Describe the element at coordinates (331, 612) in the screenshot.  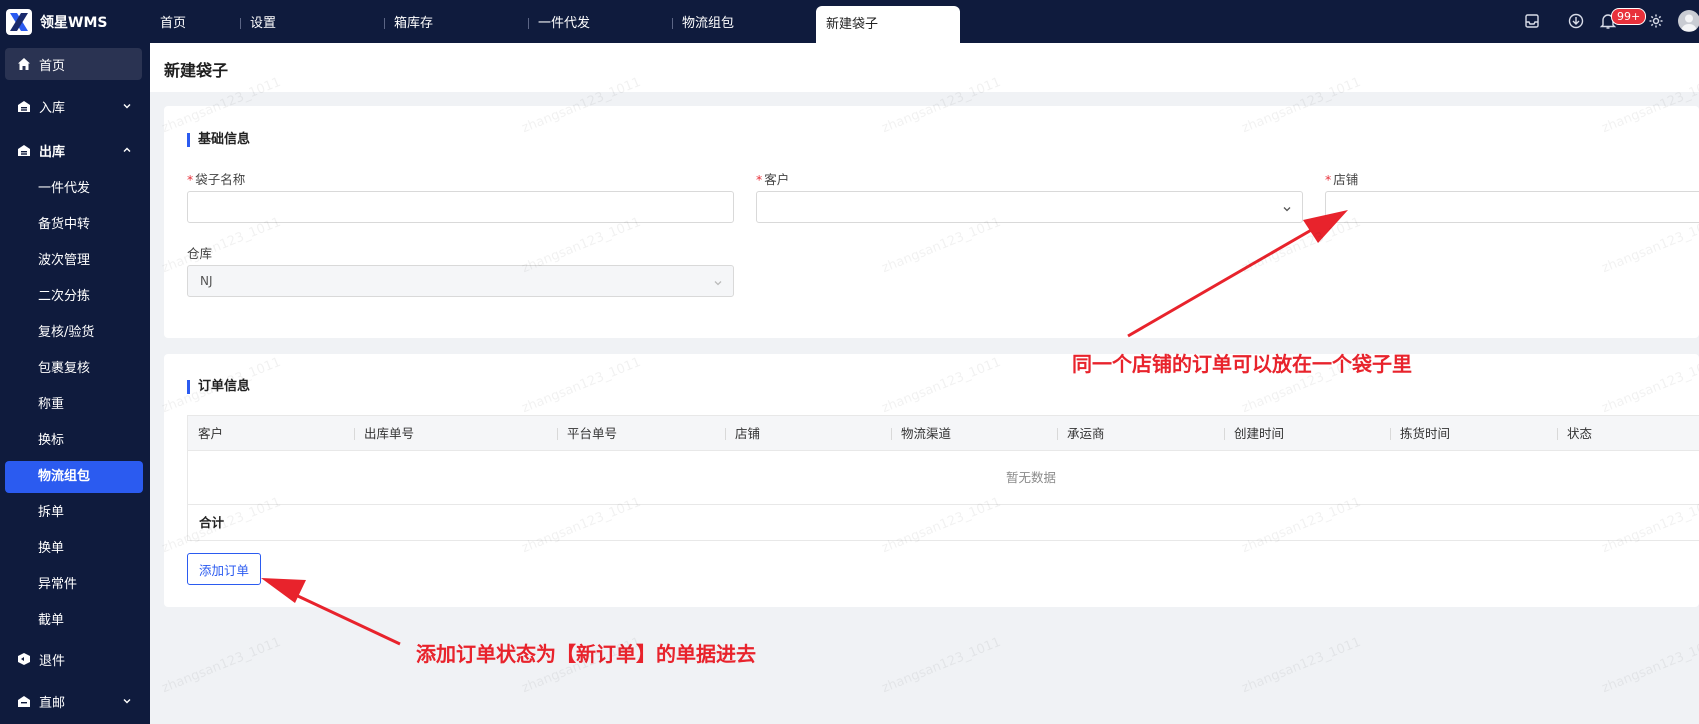
I see `arrow-to-add-order-button` at that location.